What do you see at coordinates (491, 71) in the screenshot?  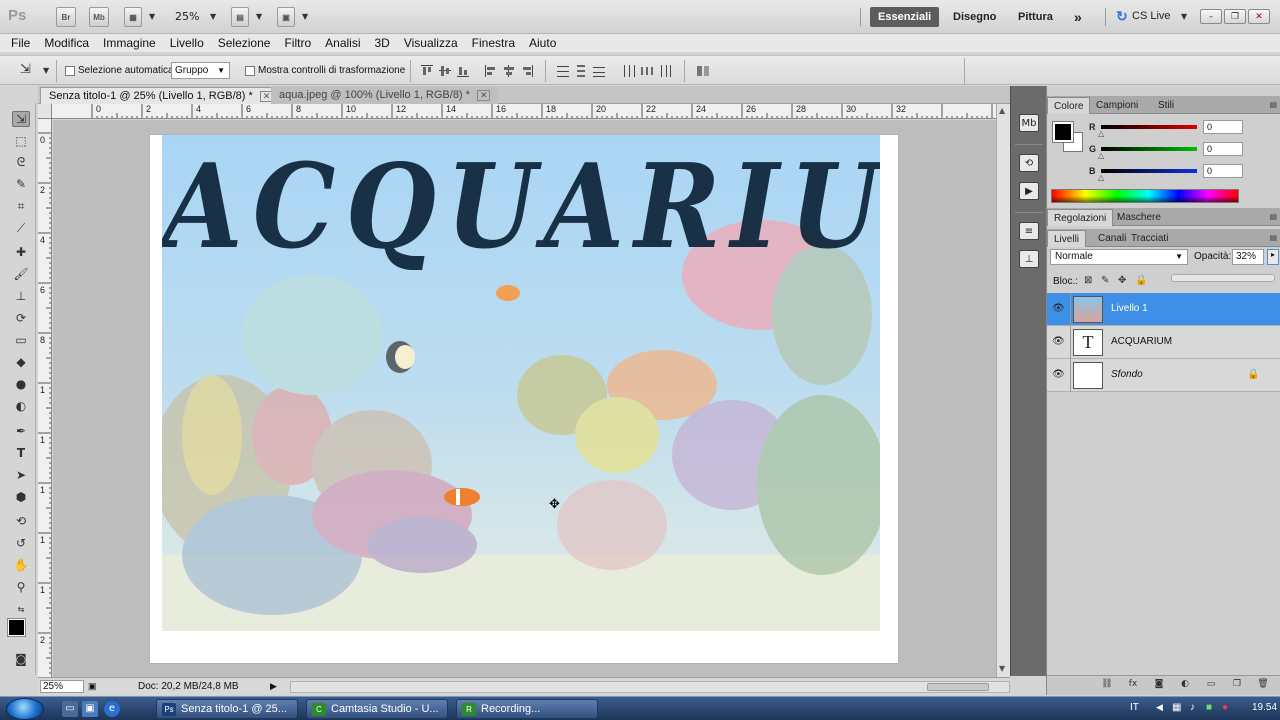 I see `align-left-icon` at bounding box center [491, 71].